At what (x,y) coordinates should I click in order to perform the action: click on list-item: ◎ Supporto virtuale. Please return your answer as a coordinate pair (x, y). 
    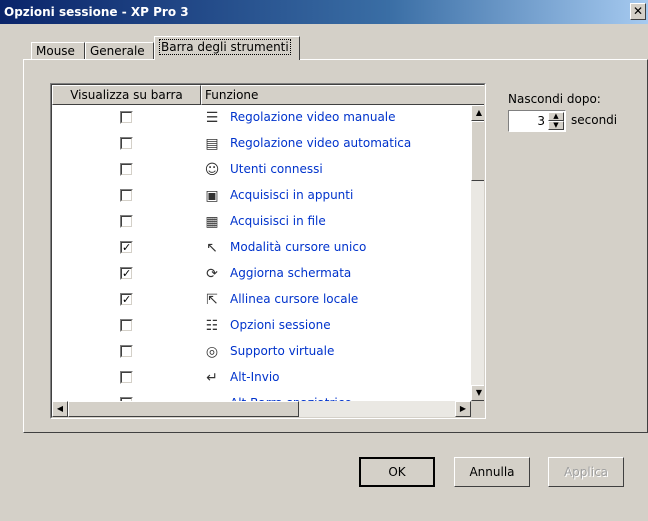
    Looking at the image, I should click on (262, 352).